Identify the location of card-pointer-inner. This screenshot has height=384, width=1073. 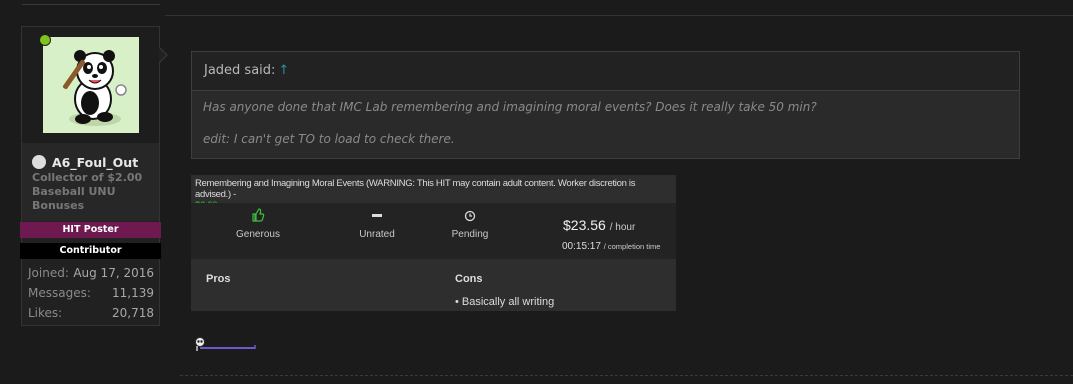
(162, 55).